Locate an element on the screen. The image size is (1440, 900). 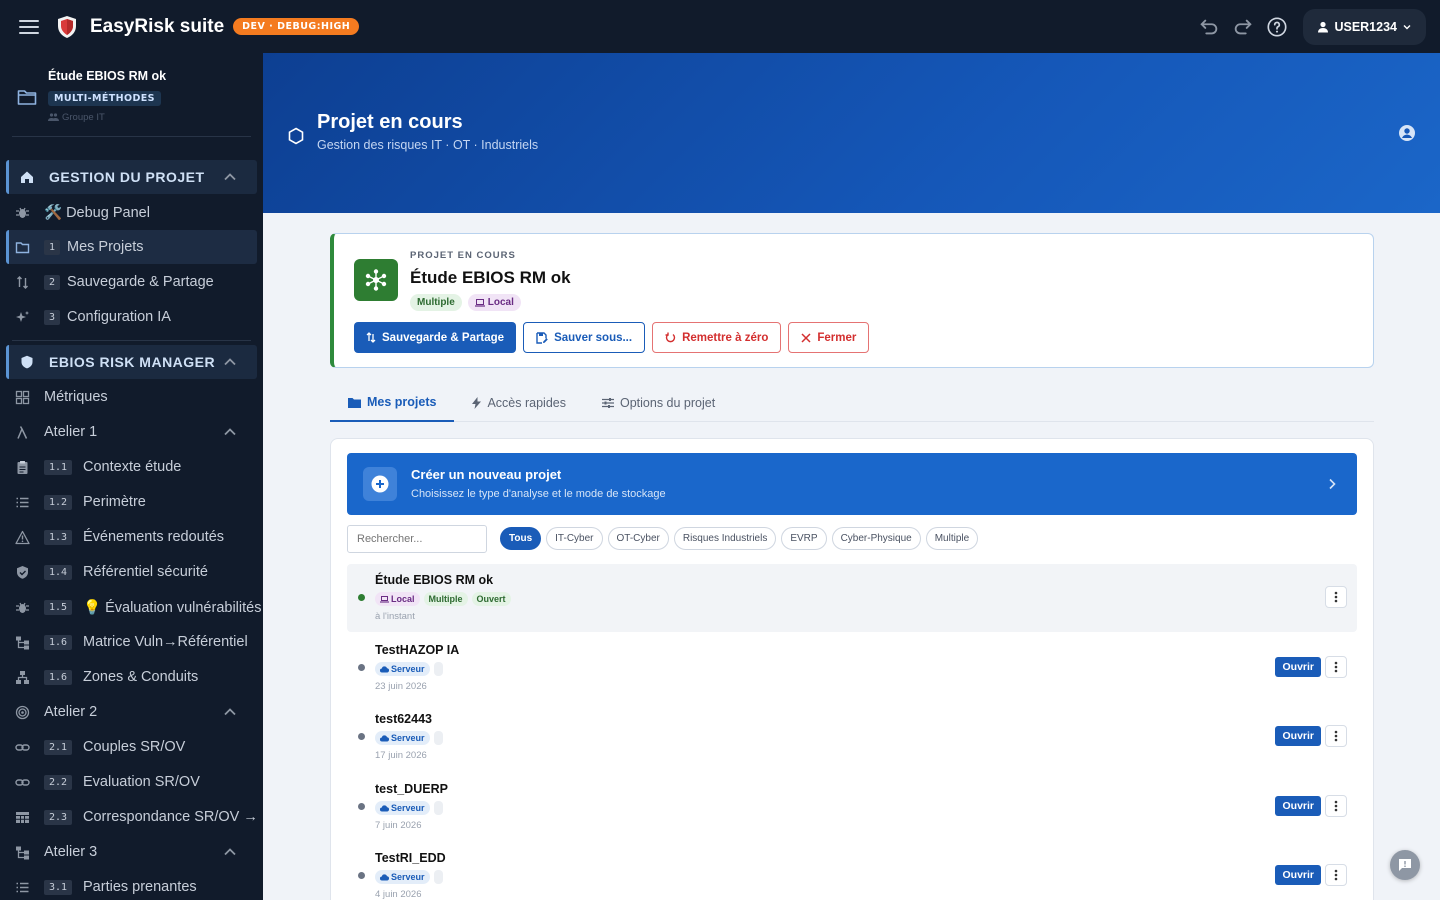
sidebar-item-mes-projets: 1 Mes Projets is located at coordinates (131, 247).